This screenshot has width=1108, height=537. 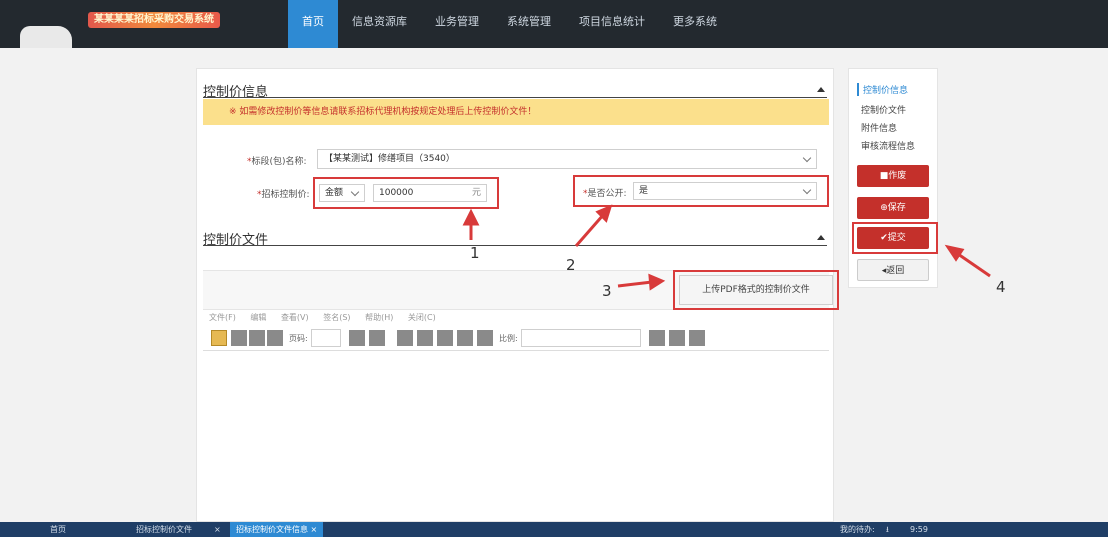 What do you see at coordinates (164, 529) in the screenshot?
I see `taskbar-tab-file: 招标控制价文件` at bounding box center [164, 529].